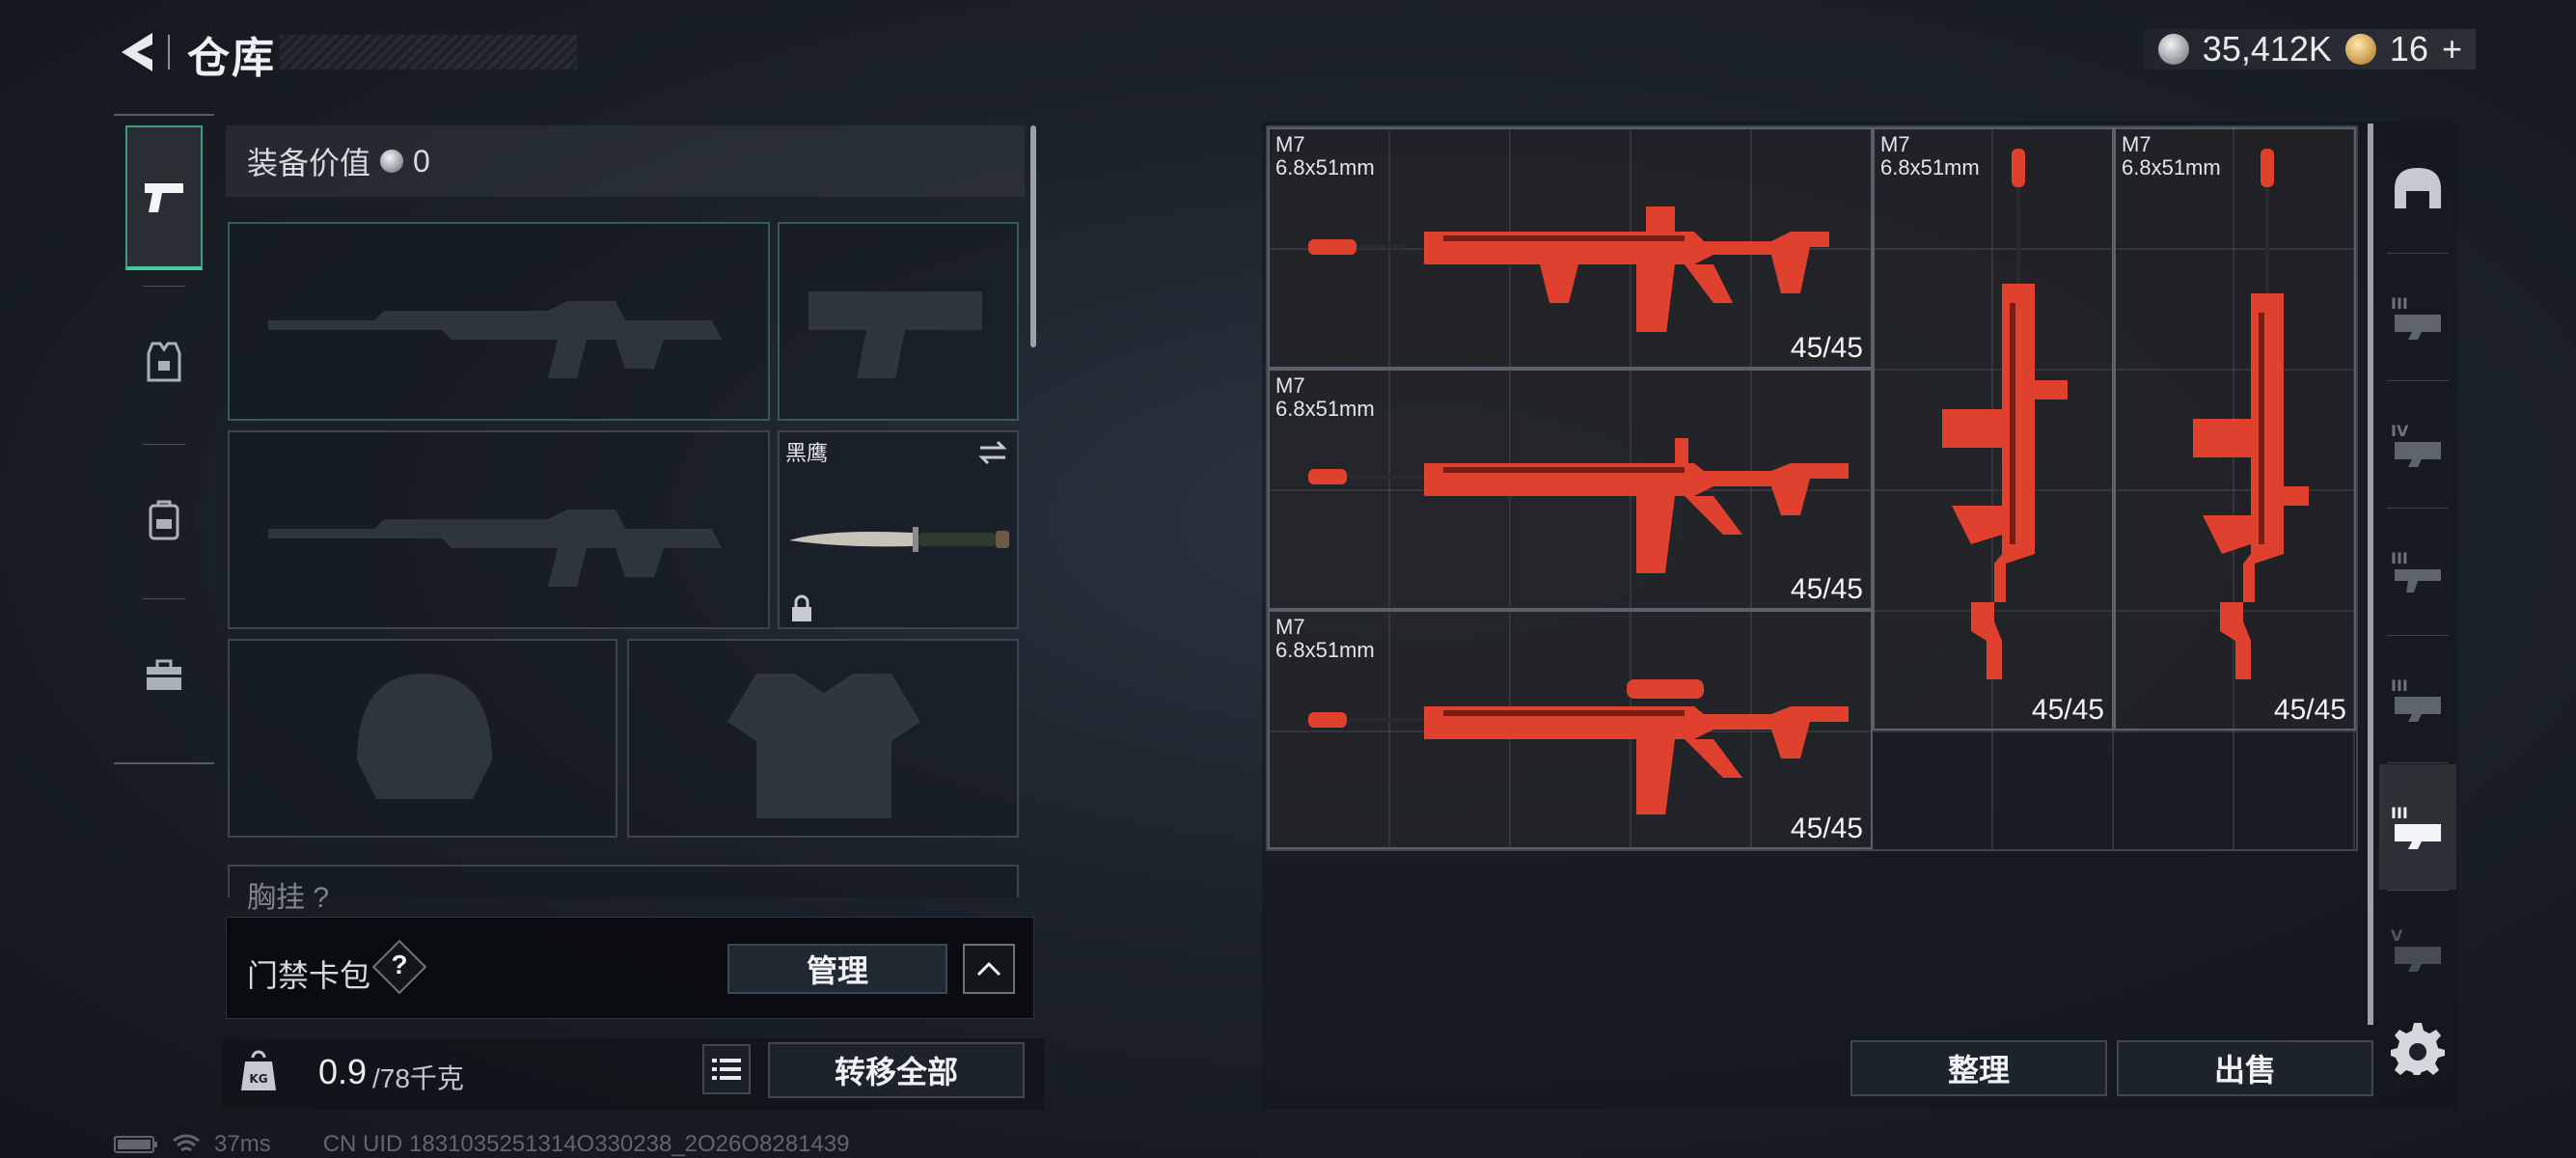  What do you see at coordinates (824, 746) in the screenshot?
I see `armor-silhouette-icon` at bounding box center [824, 746].